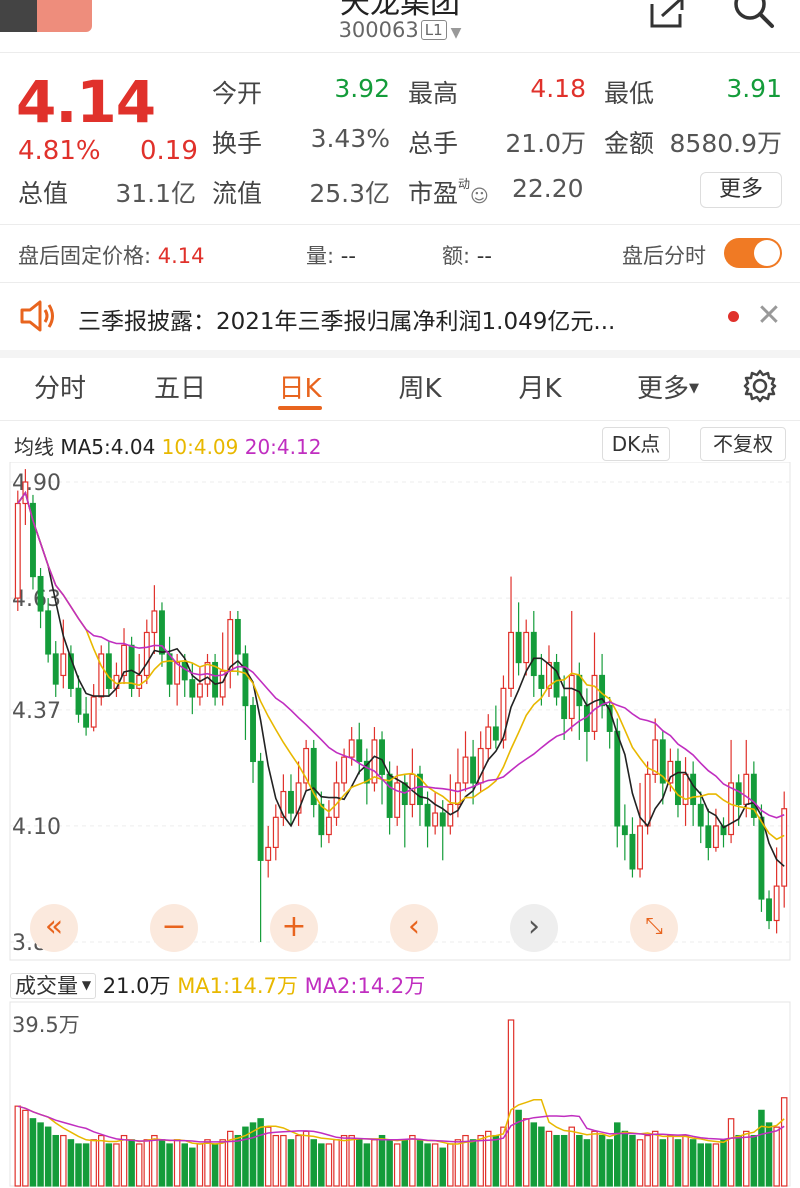 This screenshot has height=1188, width=800. Describe the element at coordinates (743, 444) in the screenshot. I see `adjust-select: 不复权` at that location.